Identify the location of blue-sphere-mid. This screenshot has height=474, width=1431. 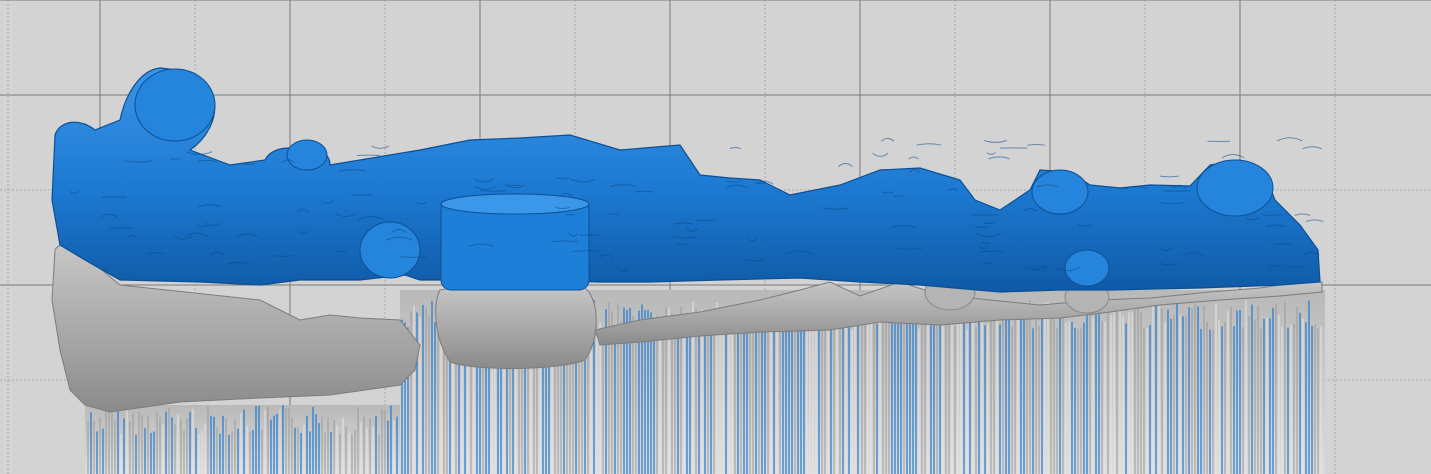
(390, 250).